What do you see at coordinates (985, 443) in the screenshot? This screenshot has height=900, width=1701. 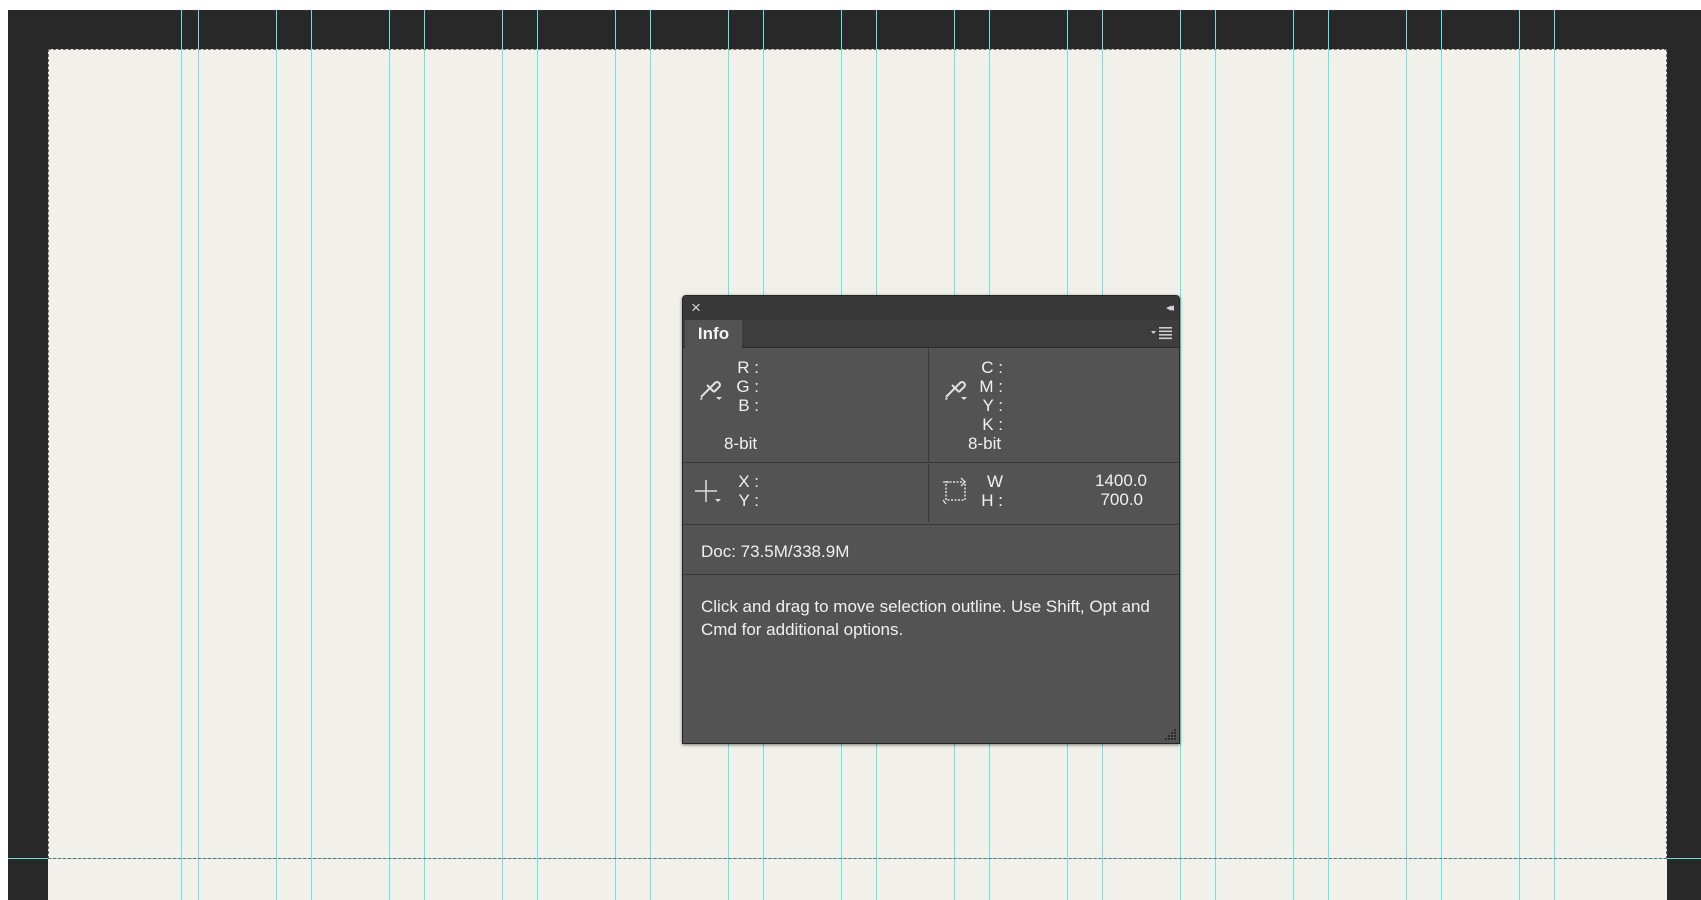 I see `cmyk-bit-depth: 8-bit` at bounding box center [985, 443].